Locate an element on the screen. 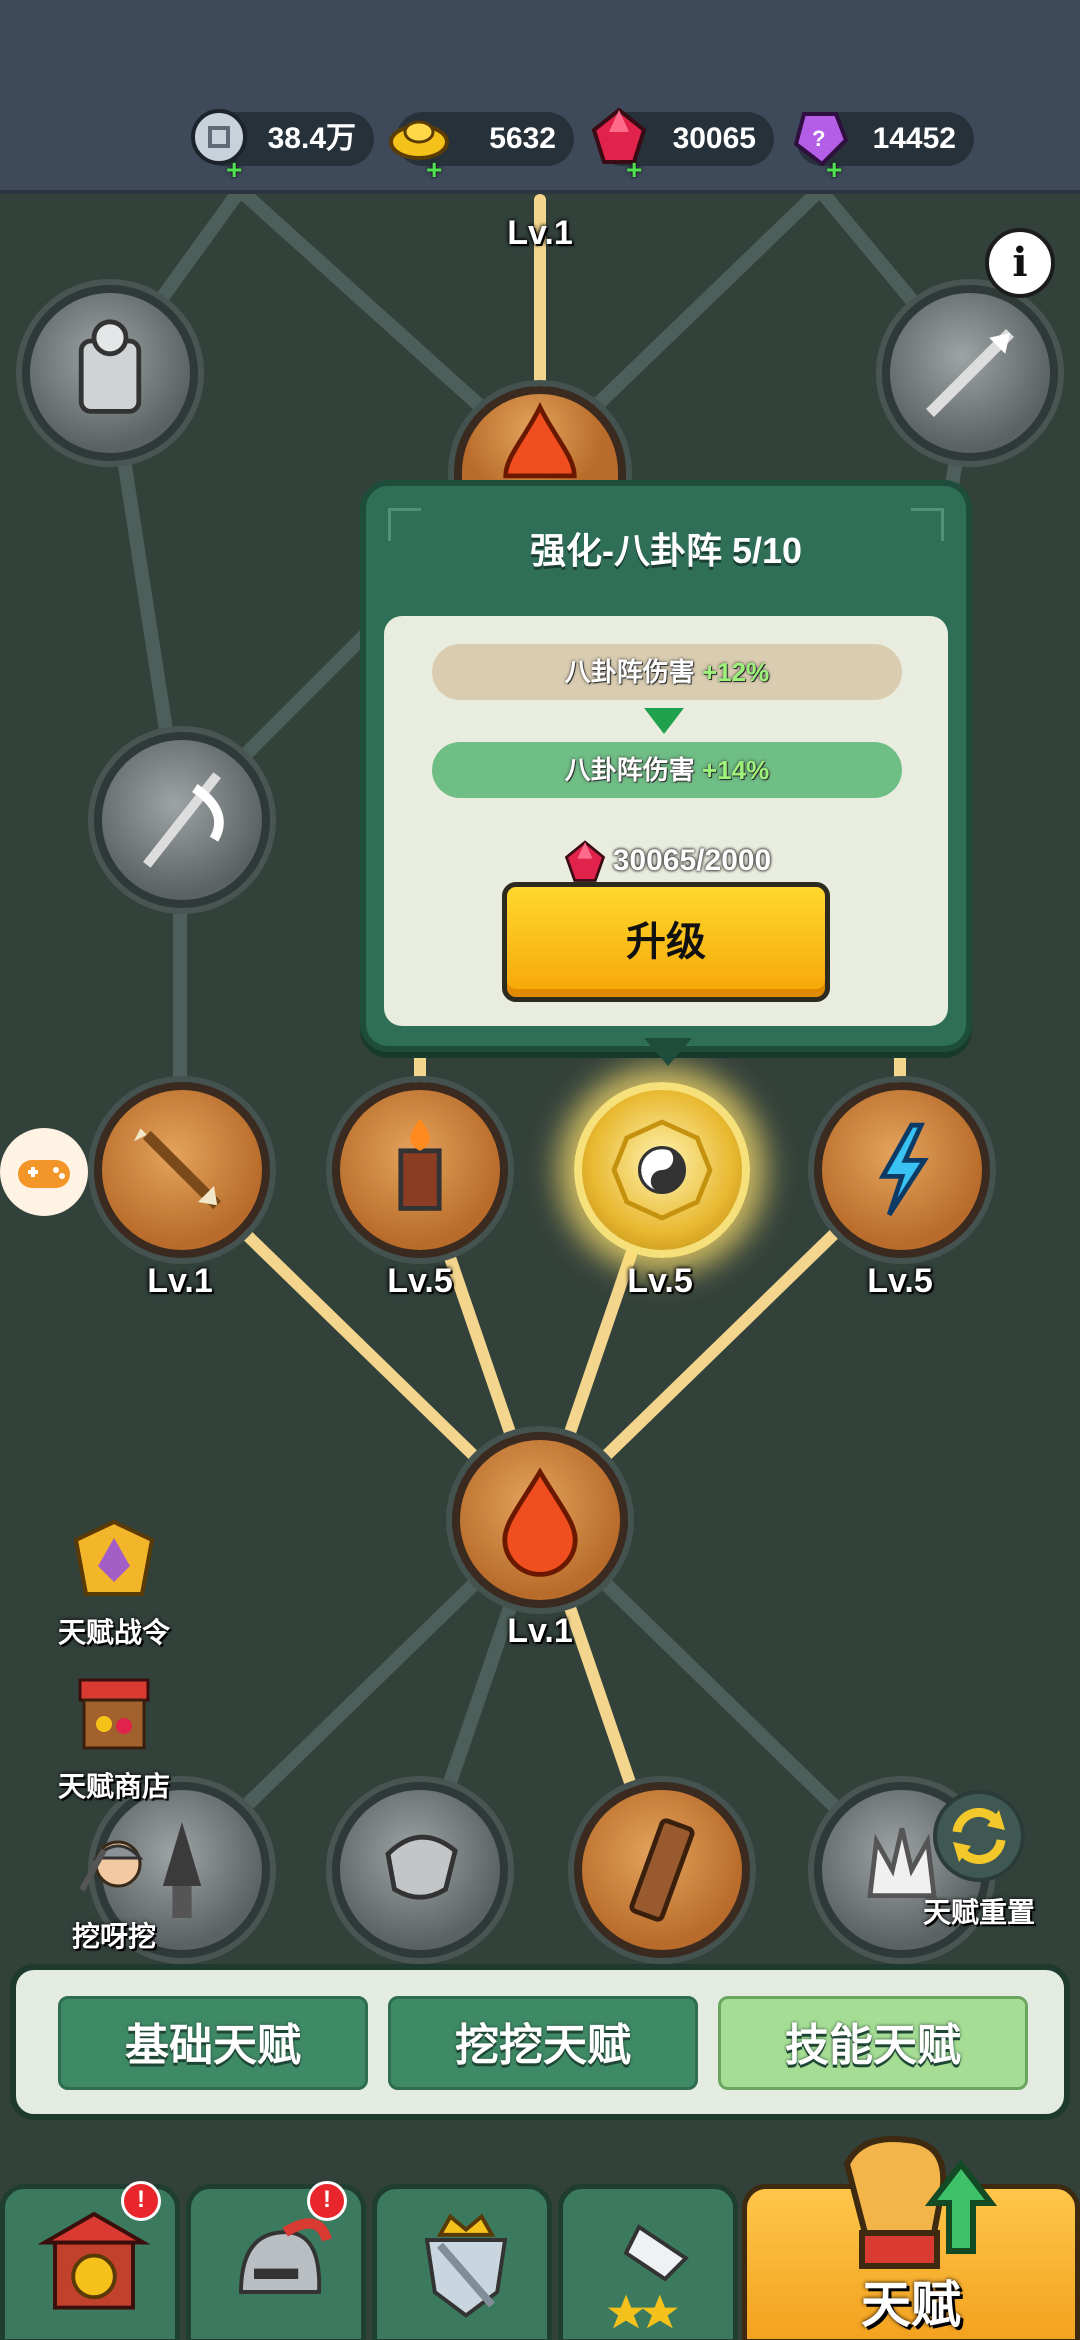 Image resolution: width=1080 pixels, height=2340 pixels. gamepad-button is located at coordinates (44, 1172).